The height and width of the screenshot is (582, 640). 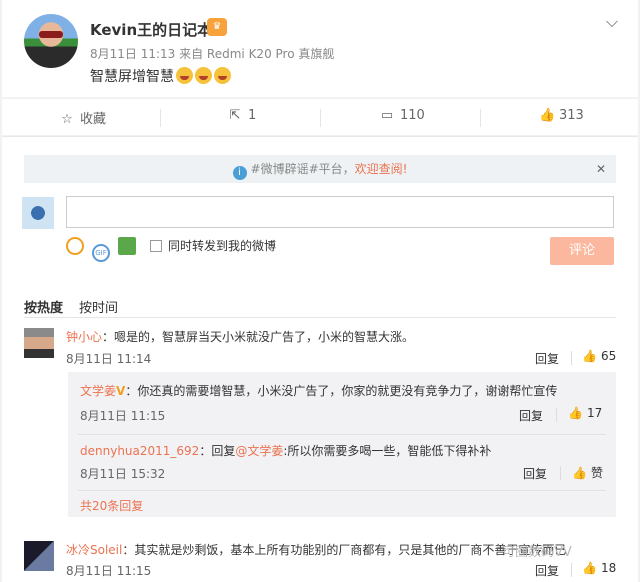 What do you see at coordinates (139, 451) in the screenshot?
I see `sub-replier-name: dennyhua2011_692` at bounding box center [139, 451].